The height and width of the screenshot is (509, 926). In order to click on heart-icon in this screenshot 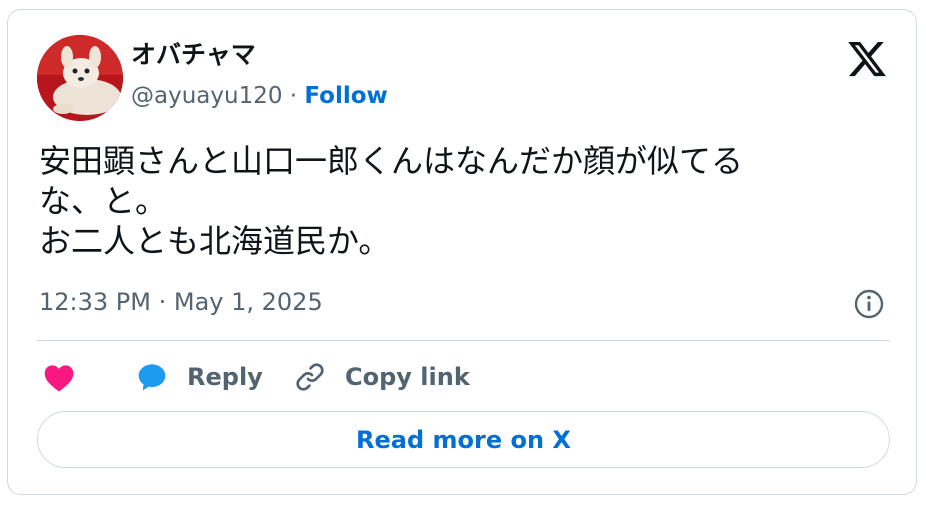, I will do `click(59, 378)`.